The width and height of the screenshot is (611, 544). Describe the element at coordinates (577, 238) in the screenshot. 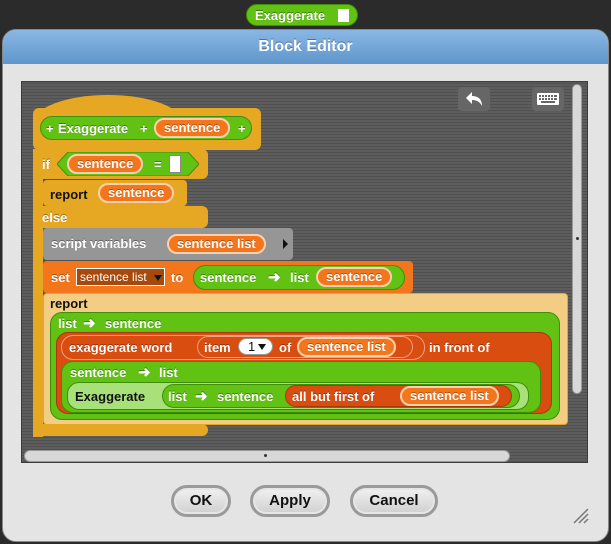

I see `vertical-scrollbar-grip` at that location.